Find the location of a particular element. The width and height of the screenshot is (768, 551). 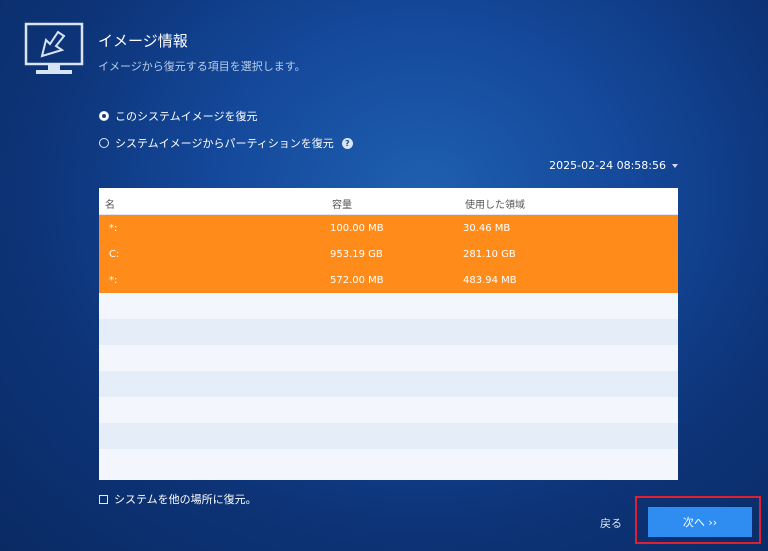

restore-system-image-label: このシステムイメージを復元 is located at coordinates (186, 116).